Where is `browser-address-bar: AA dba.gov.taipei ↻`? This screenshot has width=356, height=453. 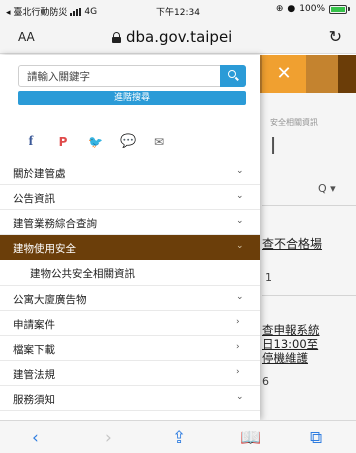
browser-address-bar: AA dba.gov.taipei ↻ is located at coordinates (178, 37).